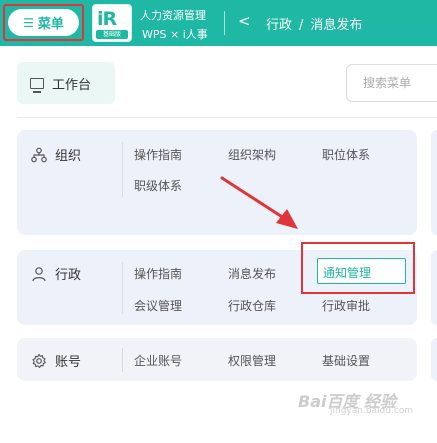 Image resolution: width=437 pixels, height=443 pixels. Describe the element at coordinates (372, 411) in the screenshot. I see `watermark-url: jingyan.baidu.com` at that location.